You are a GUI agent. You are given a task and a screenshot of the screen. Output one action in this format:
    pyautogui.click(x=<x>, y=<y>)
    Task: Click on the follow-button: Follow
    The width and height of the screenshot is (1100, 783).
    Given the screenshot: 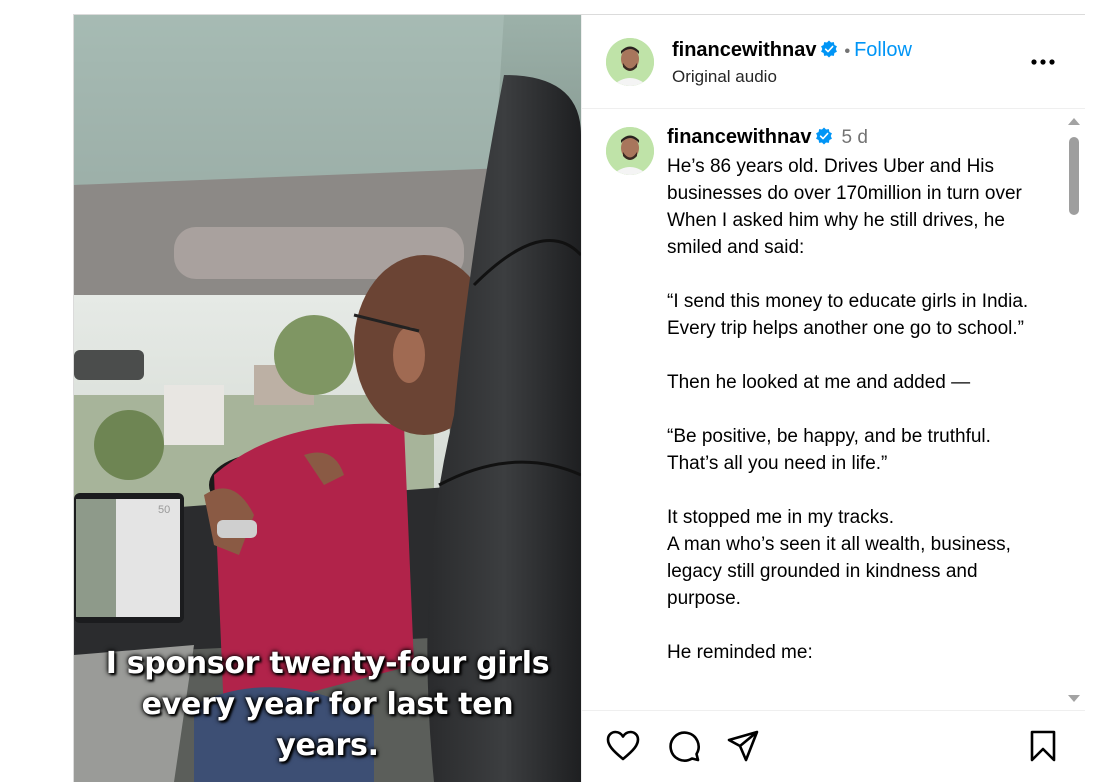 What is the action you would take?
    pyautogui.click(x=883, y=50)
    